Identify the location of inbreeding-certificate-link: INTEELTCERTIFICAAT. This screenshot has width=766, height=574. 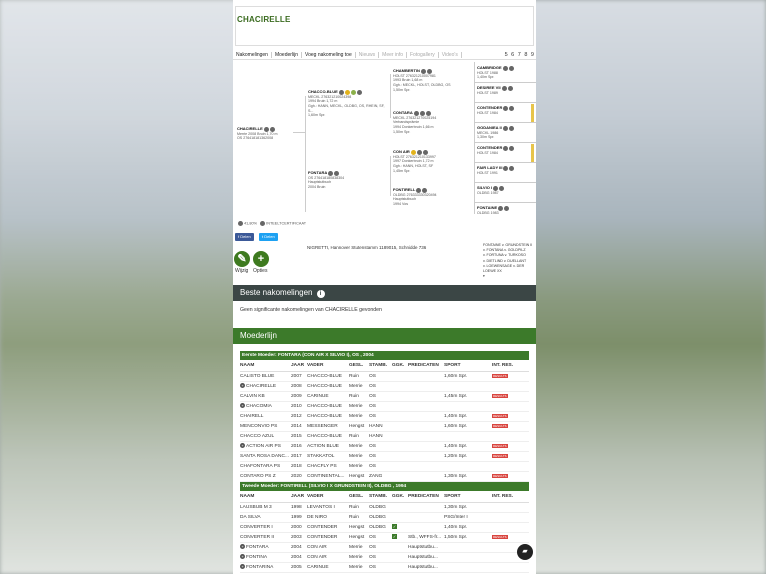
(286, 224).